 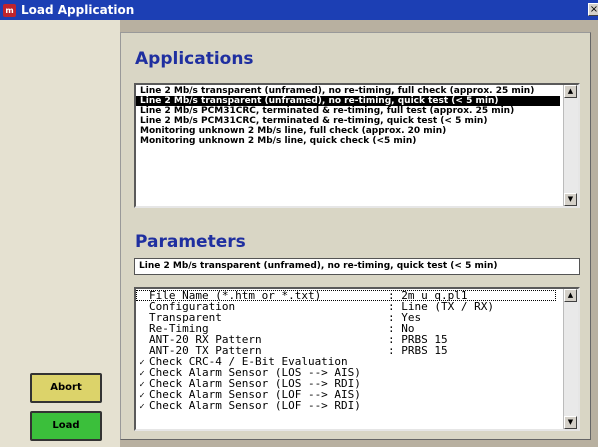 I want to click on parameters-scrollbar: ▲ ▼, so click(x=570, y=359).